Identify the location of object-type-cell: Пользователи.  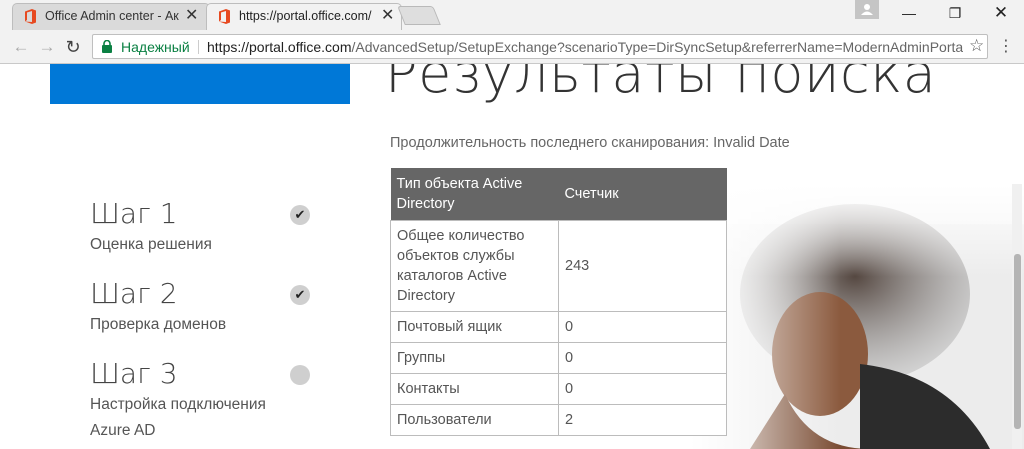
(474, 420).